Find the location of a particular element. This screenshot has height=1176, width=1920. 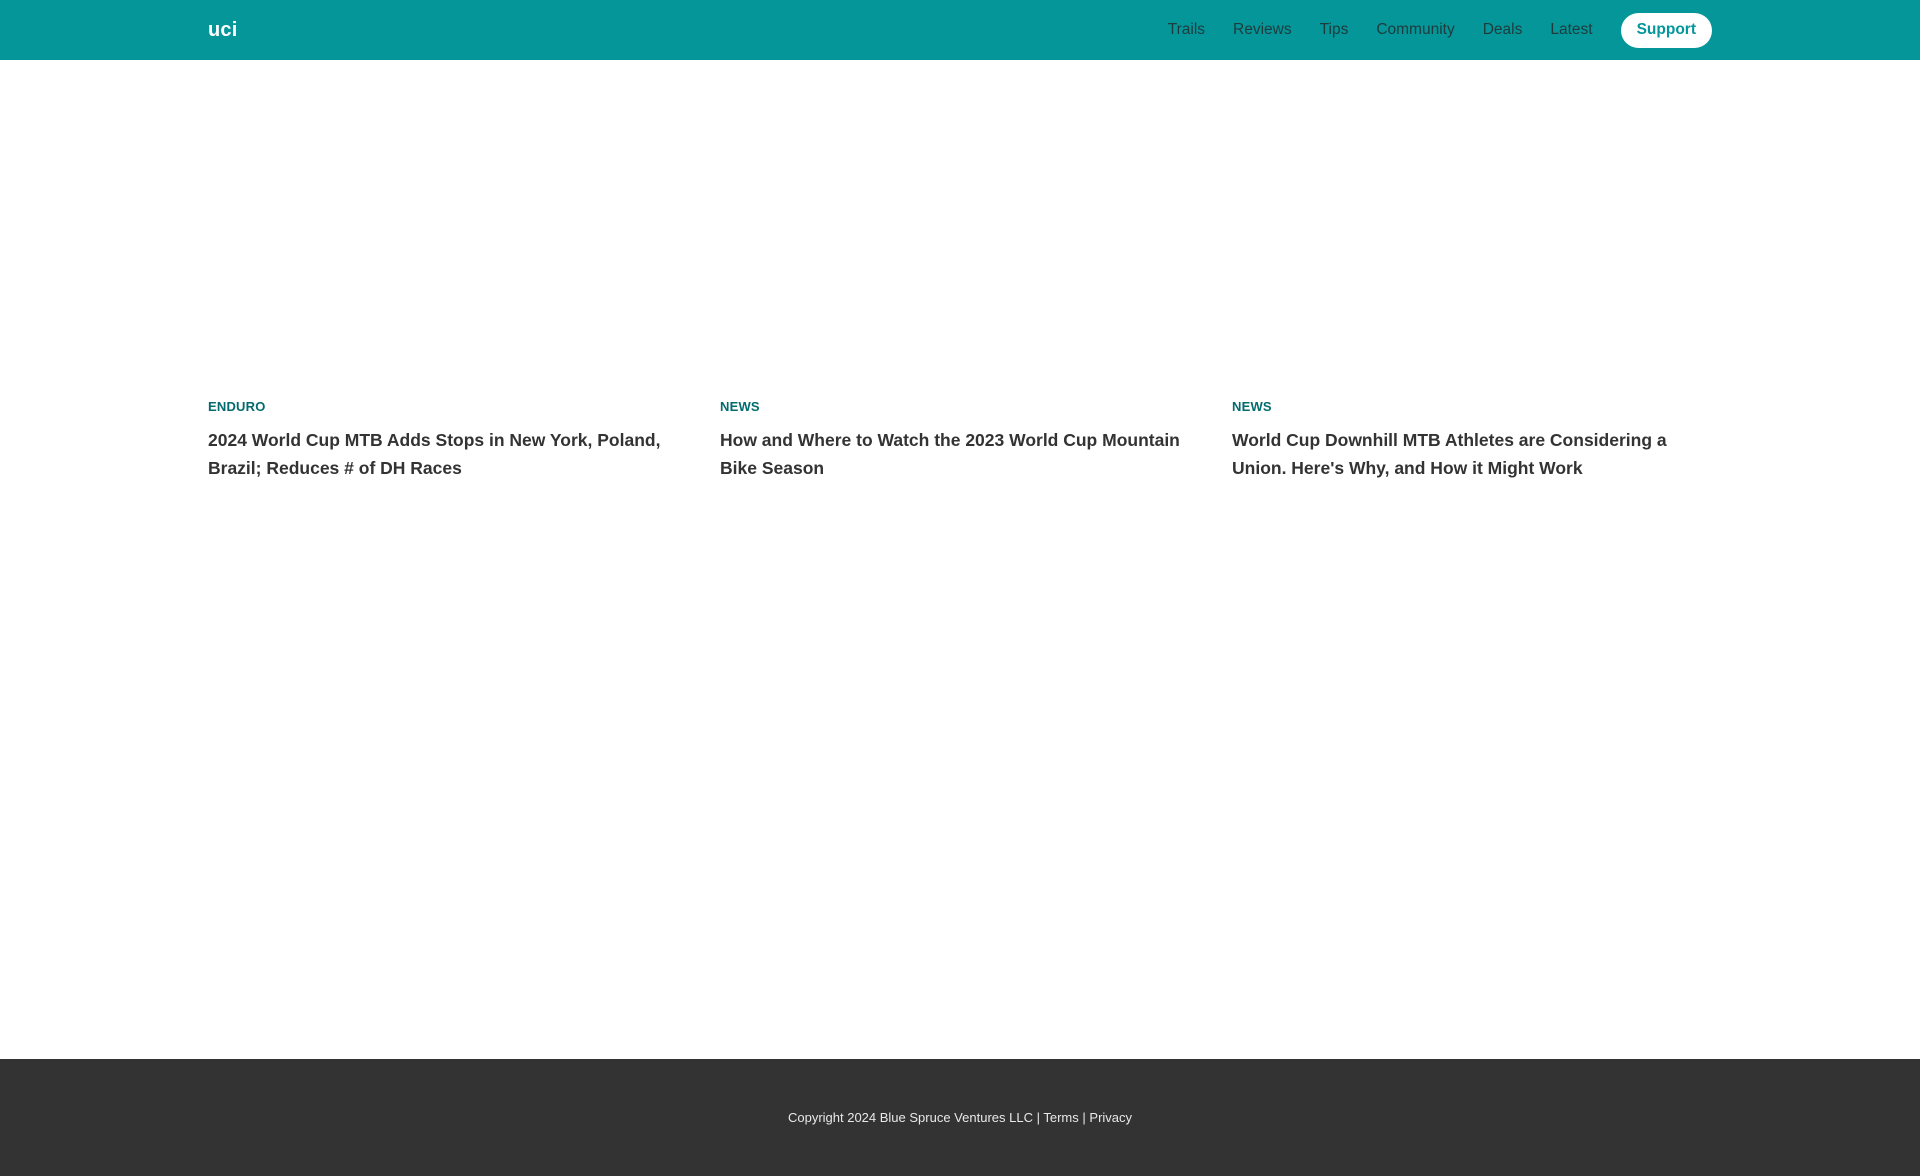

nav-item-deals: Deals is located at coordinates (1503, 30).